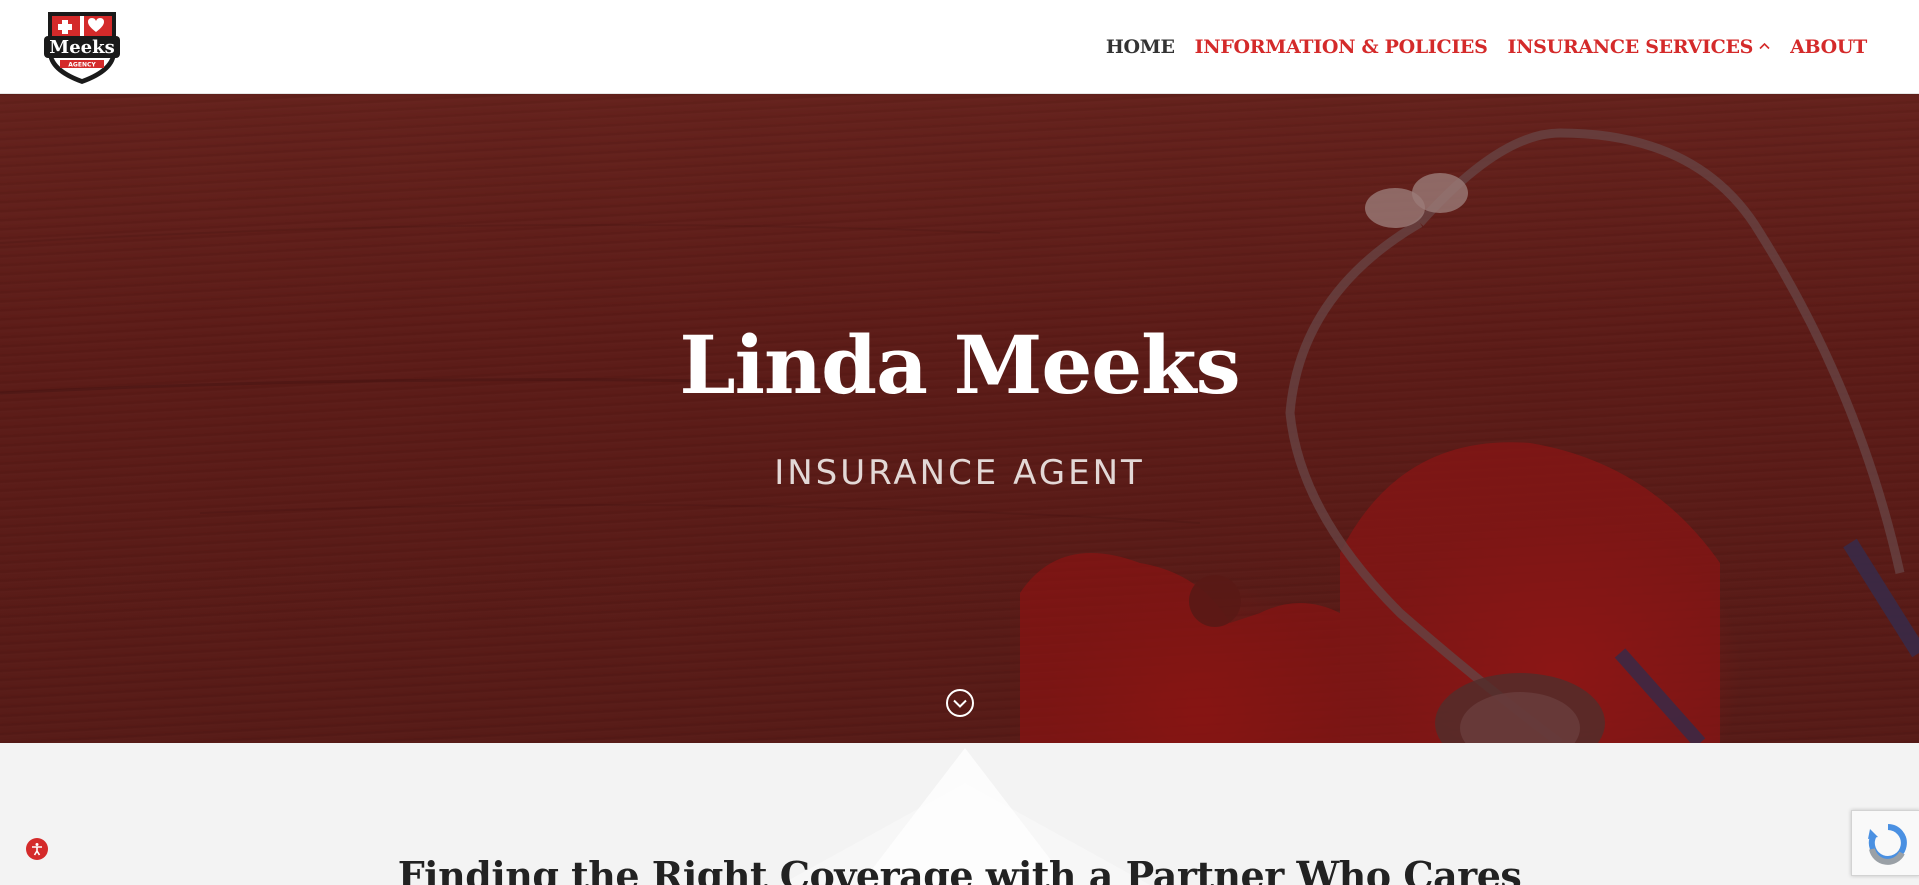  I want to click on scroll-down-button, so click(960, 703).